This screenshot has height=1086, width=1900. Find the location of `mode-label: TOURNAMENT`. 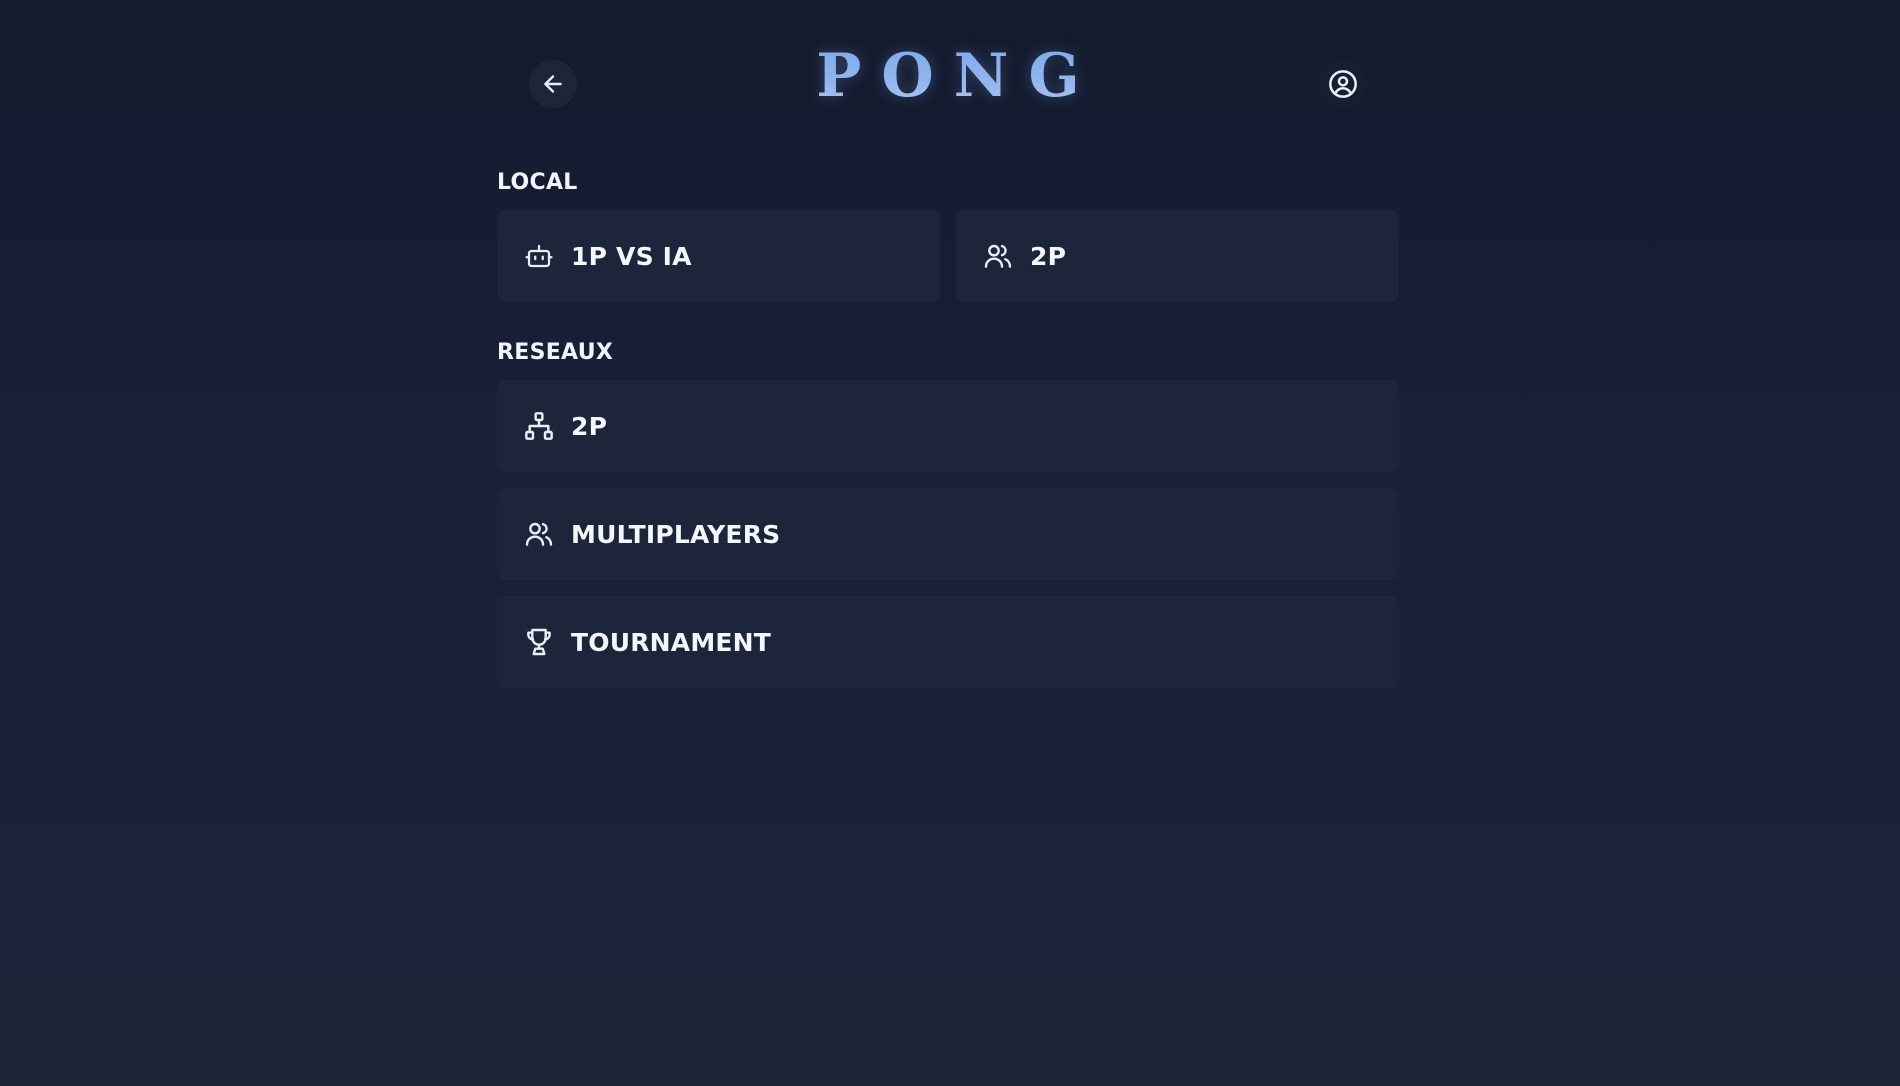

mode-label: TOURNAMENT is located at coordinates (671, 642).